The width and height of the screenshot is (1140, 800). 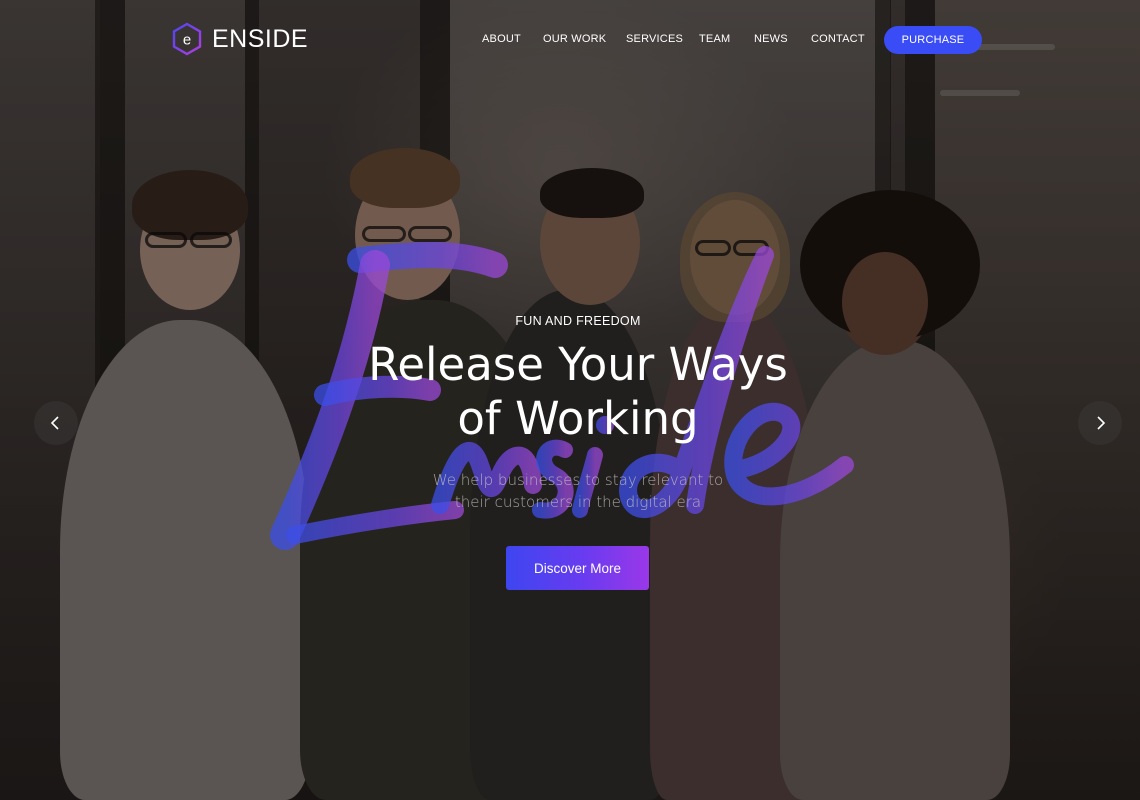 I want to click on nav-item-news: NEWS, so click(x=771, y=39).